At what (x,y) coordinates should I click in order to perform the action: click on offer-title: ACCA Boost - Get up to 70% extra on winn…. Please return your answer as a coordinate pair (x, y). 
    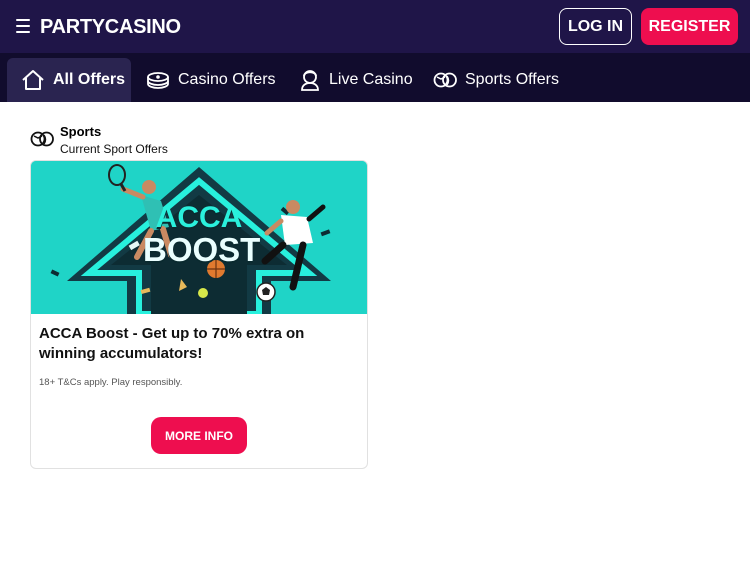
    Looking at the image, I should click on (172, 343).